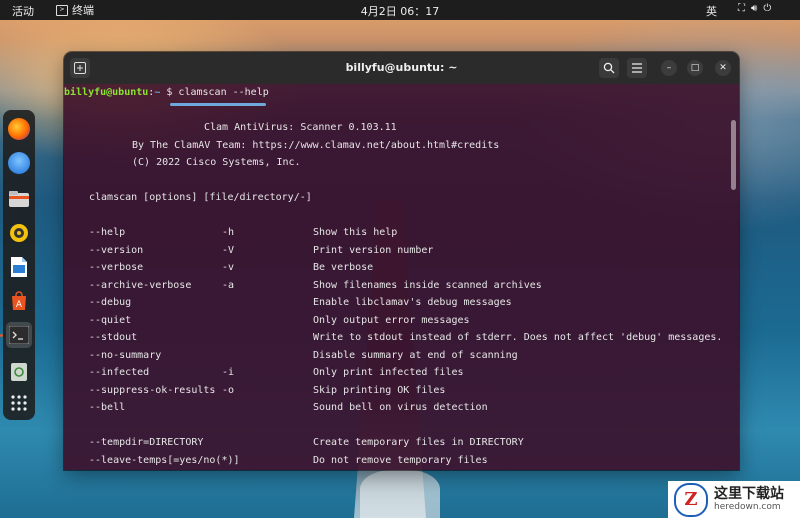 This screenshot has width=800, height=518. I want to click on option-long: --suppress-ok-results, so click(152, 390).